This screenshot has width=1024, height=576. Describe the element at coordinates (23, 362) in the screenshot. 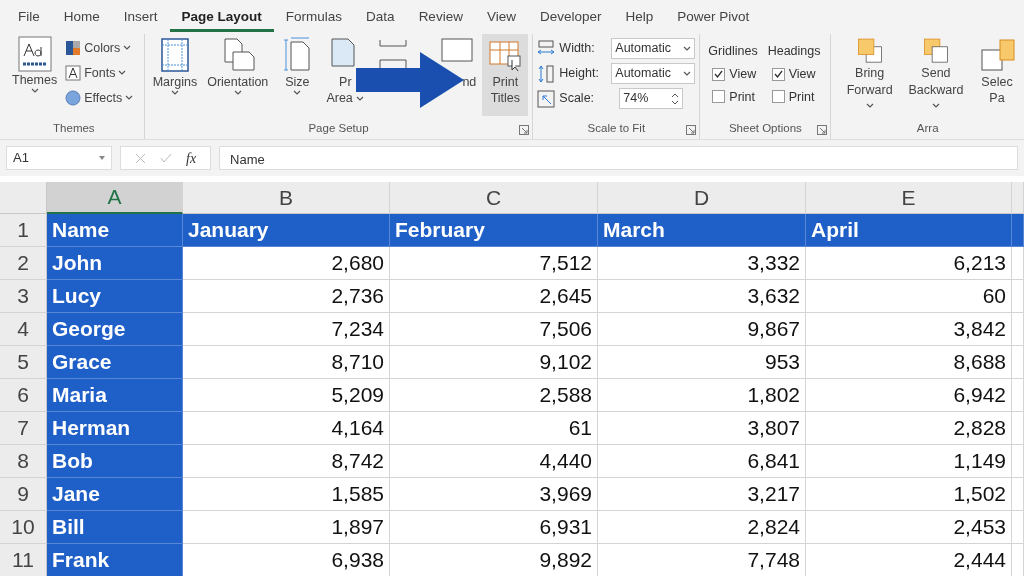

I see `row-header: 5` at that location.